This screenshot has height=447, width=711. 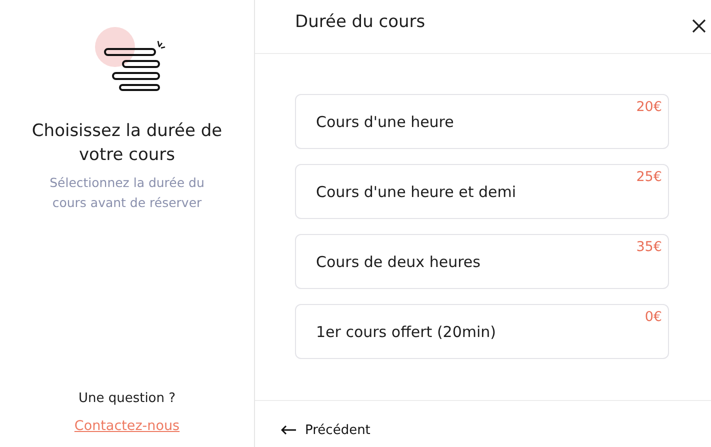 I want to click on left-arrow-icon, so click(x=289, y=430).